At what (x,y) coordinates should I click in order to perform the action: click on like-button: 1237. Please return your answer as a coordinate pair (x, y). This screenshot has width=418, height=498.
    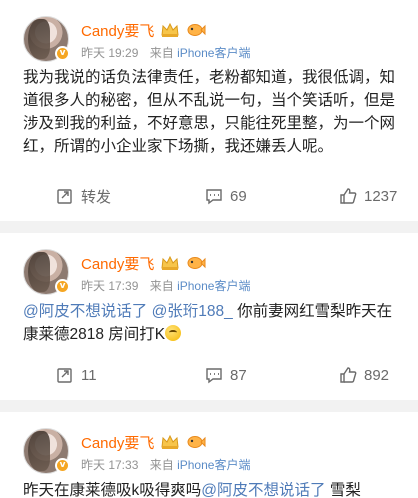
    Looking at the image, I should click on (368, 196).